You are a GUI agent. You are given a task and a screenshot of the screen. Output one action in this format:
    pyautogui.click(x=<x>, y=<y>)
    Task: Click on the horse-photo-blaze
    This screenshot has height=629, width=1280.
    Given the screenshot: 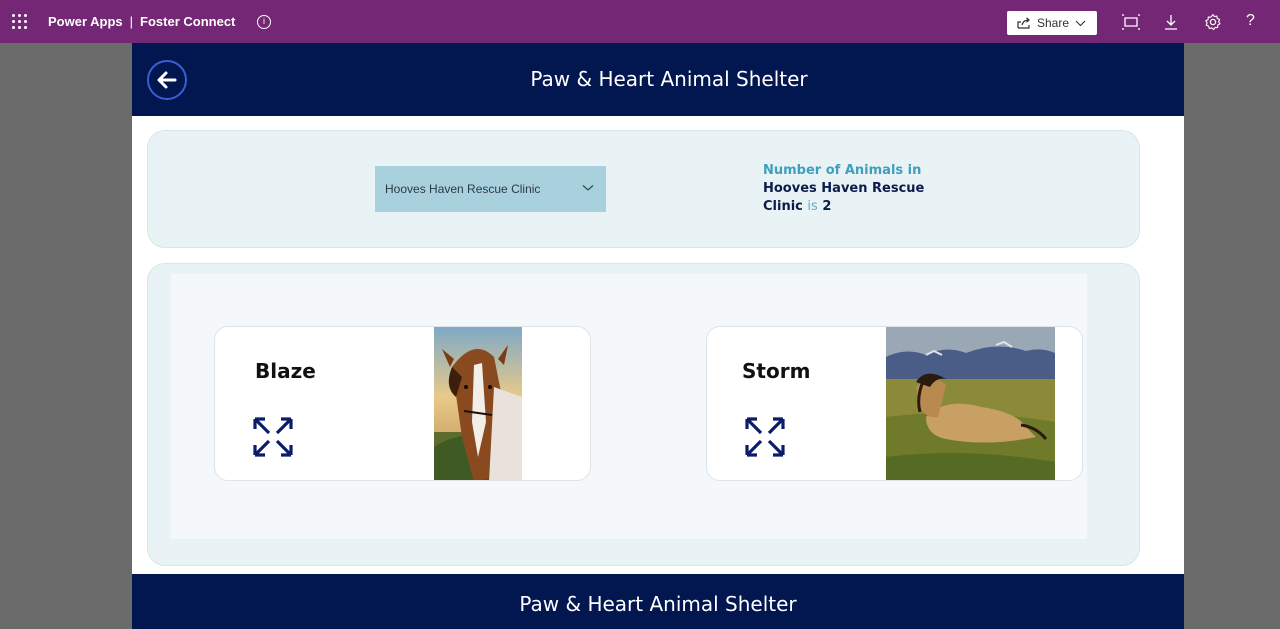 What is the action you would take?
    pyautogui.click(x=478, y=403)
    